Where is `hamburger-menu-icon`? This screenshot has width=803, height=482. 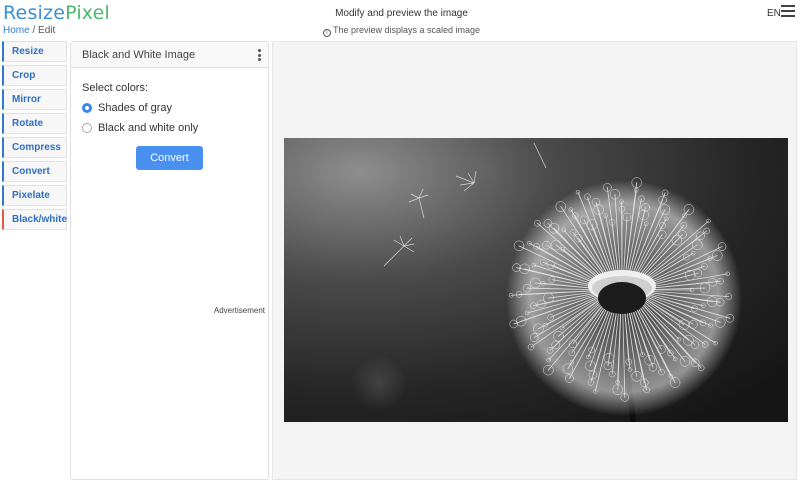 hamburger-menu-icon is located at coordinates (788, 11).